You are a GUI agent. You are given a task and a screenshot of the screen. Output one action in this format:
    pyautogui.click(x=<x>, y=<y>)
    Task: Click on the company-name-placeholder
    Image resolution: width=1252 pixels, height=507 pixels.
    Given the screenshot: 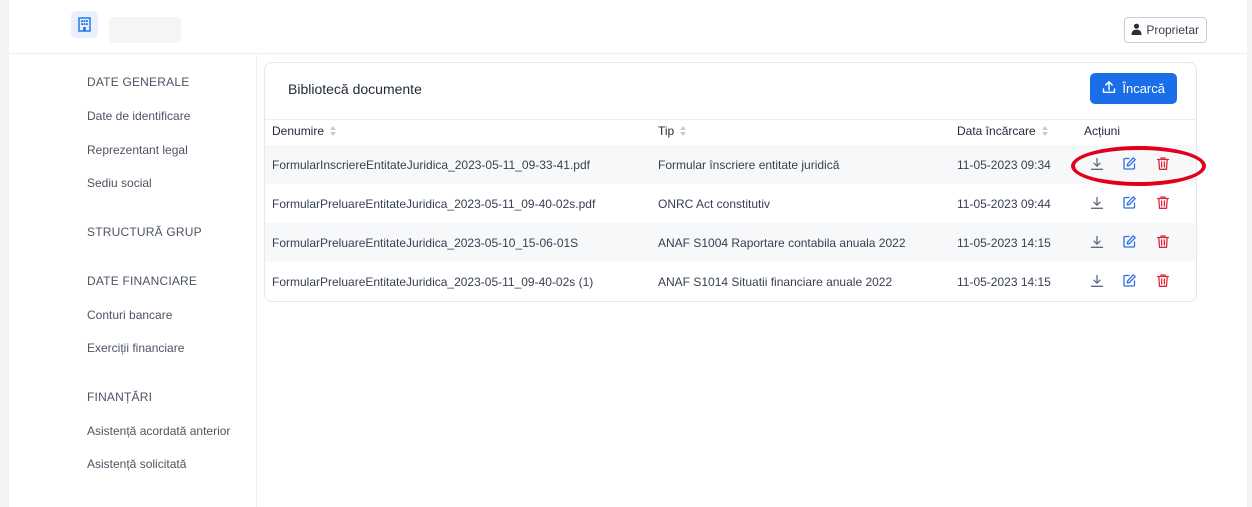 What is the action you would take?
    pyautogui.click(x=145, y=30)
    